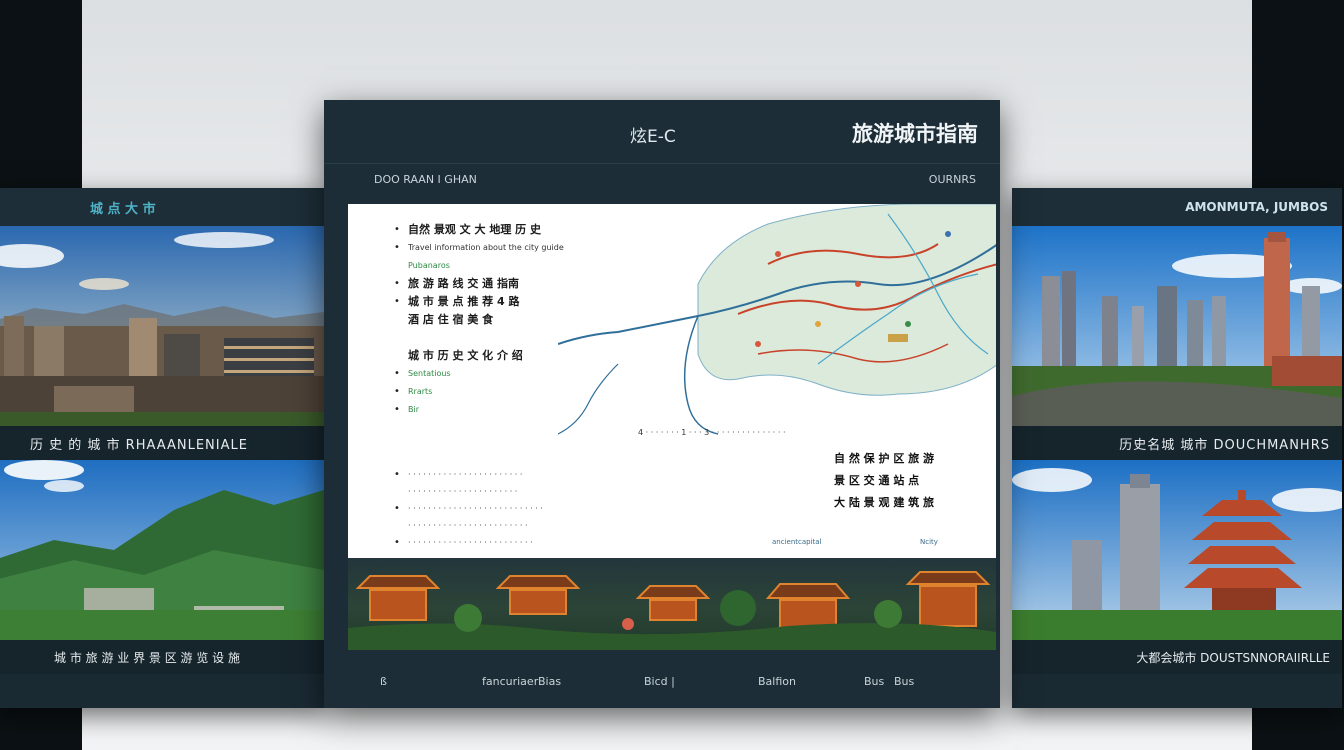 This screenshot has height=750, width=1344. Describe the element at coordinates (413, 391) in the screenshot. I see `list-item: • Rrarts` at that location.